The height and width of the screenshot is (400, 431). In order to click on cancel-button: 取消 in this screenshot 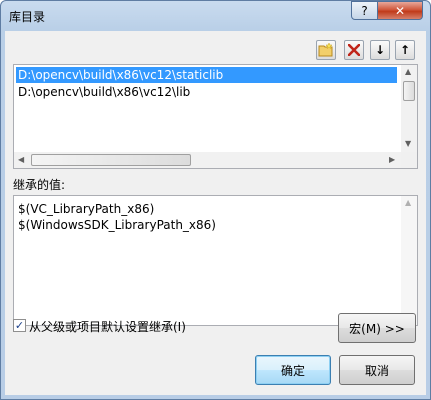, I will do `click(377, 370)`.